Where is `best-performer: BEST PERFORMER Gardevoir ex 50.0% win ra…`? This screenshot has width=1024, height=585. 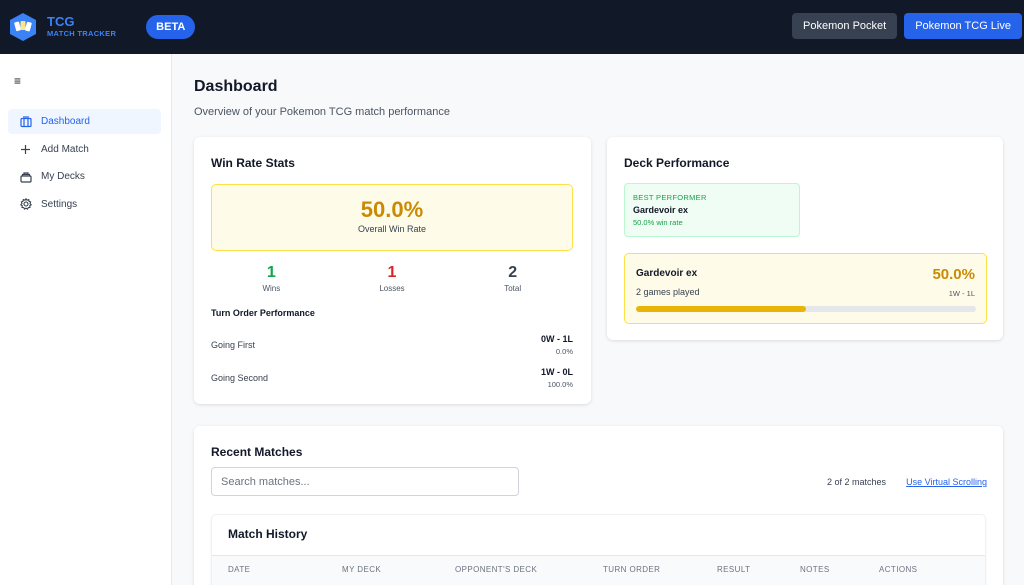 best-performer: BEST PERFORMER Gardevoir ex 50.0% win ra… is located at coordinates (712, 210).